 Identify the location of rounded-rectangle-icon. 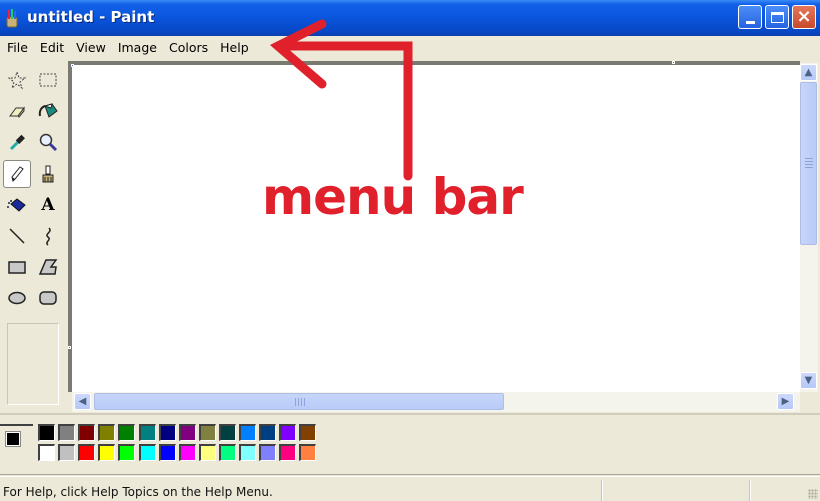
(48, 298).